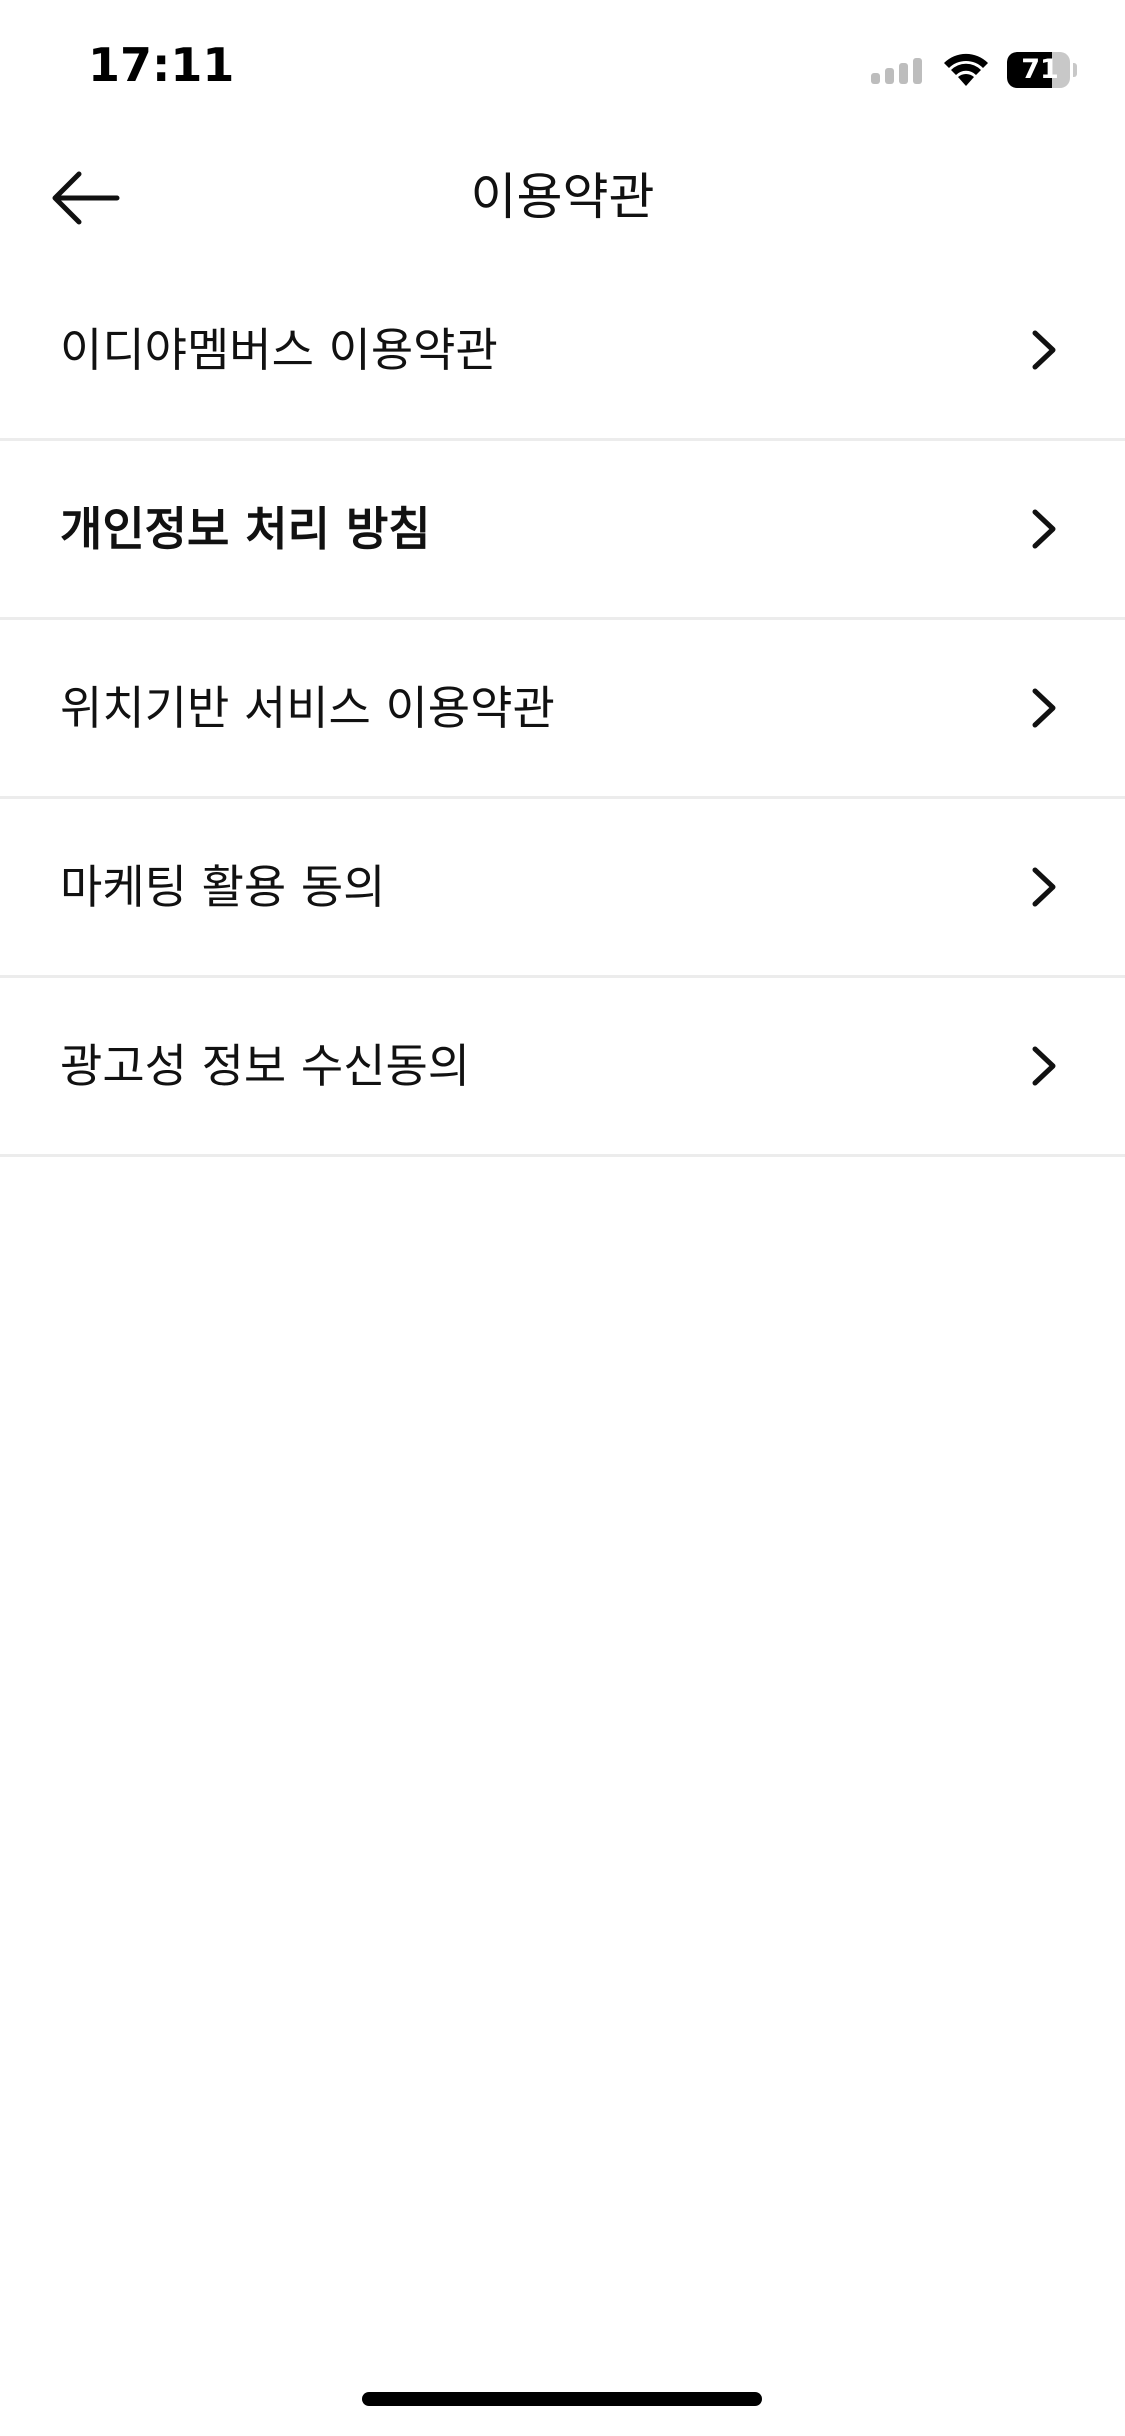  Describe the element at coordinates (562, 888) in the screenshot. I see `list-item-marketing-consent: 마케팅 활용 동의` at that location.